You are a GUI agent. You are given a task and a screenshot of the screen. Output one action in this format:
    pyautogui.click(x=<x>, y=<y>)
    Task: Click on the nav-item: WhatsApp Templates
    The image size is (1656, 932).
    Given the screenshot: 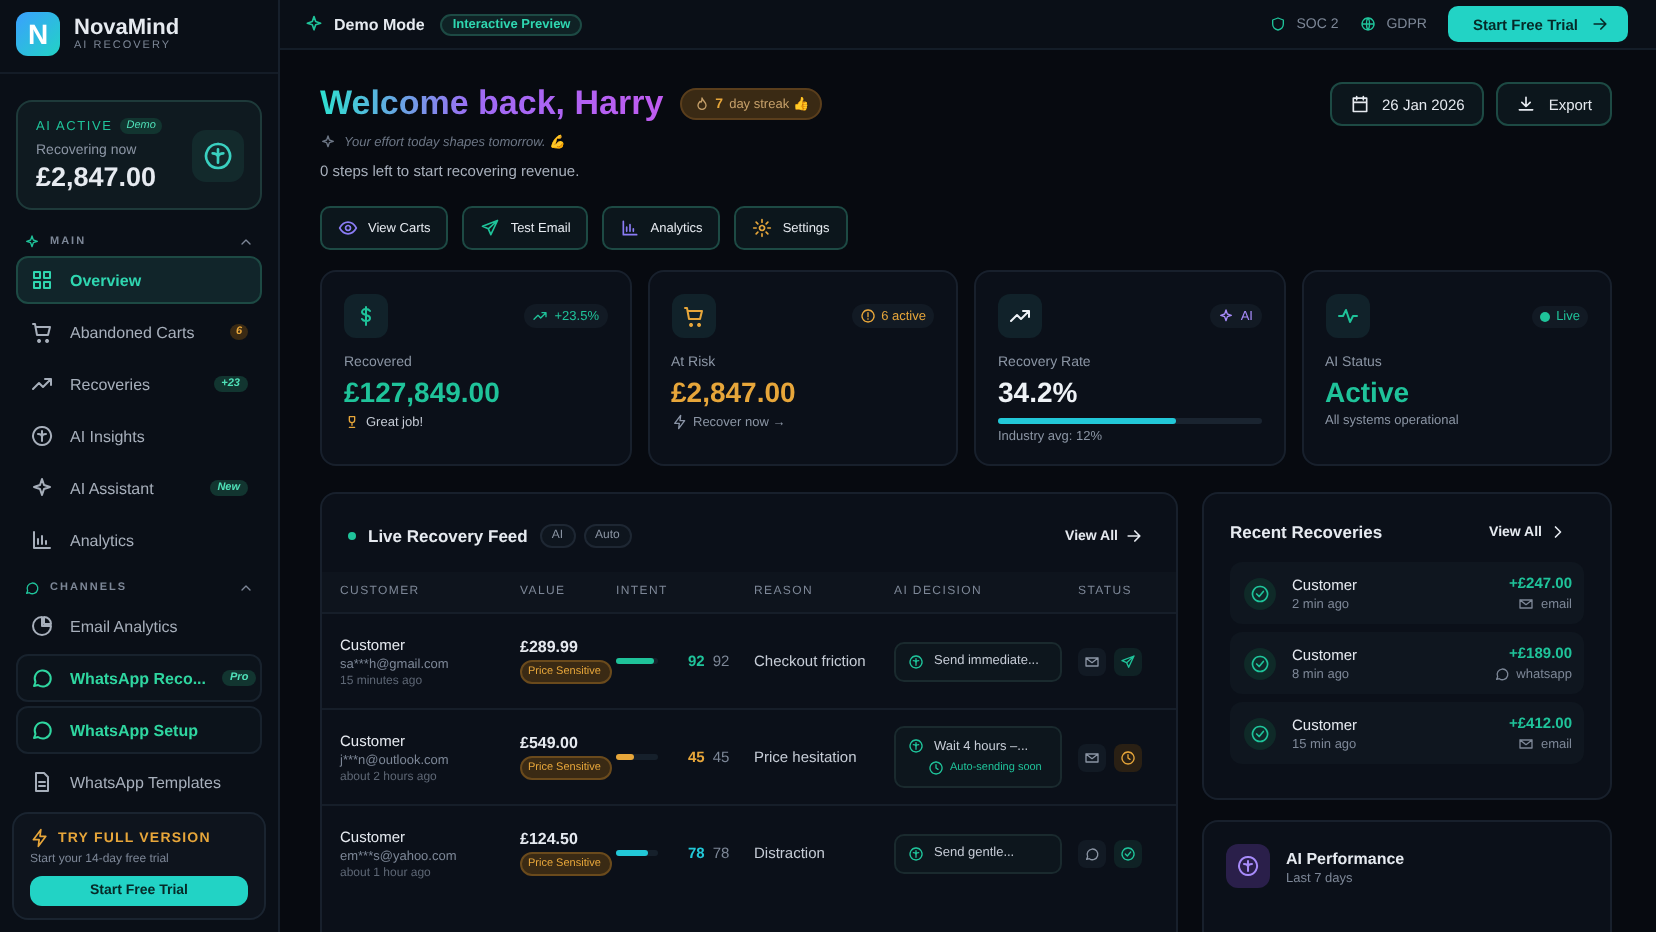 What is the action you would take?
    pyautogui.click(x=139, y=782)
    